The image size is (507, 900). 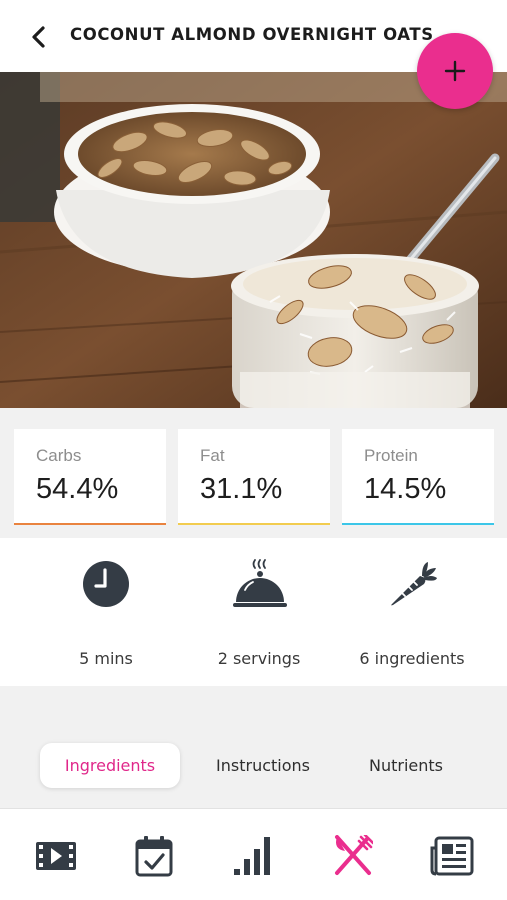 I want to click on nav-articles, so click(x=452, y=856).